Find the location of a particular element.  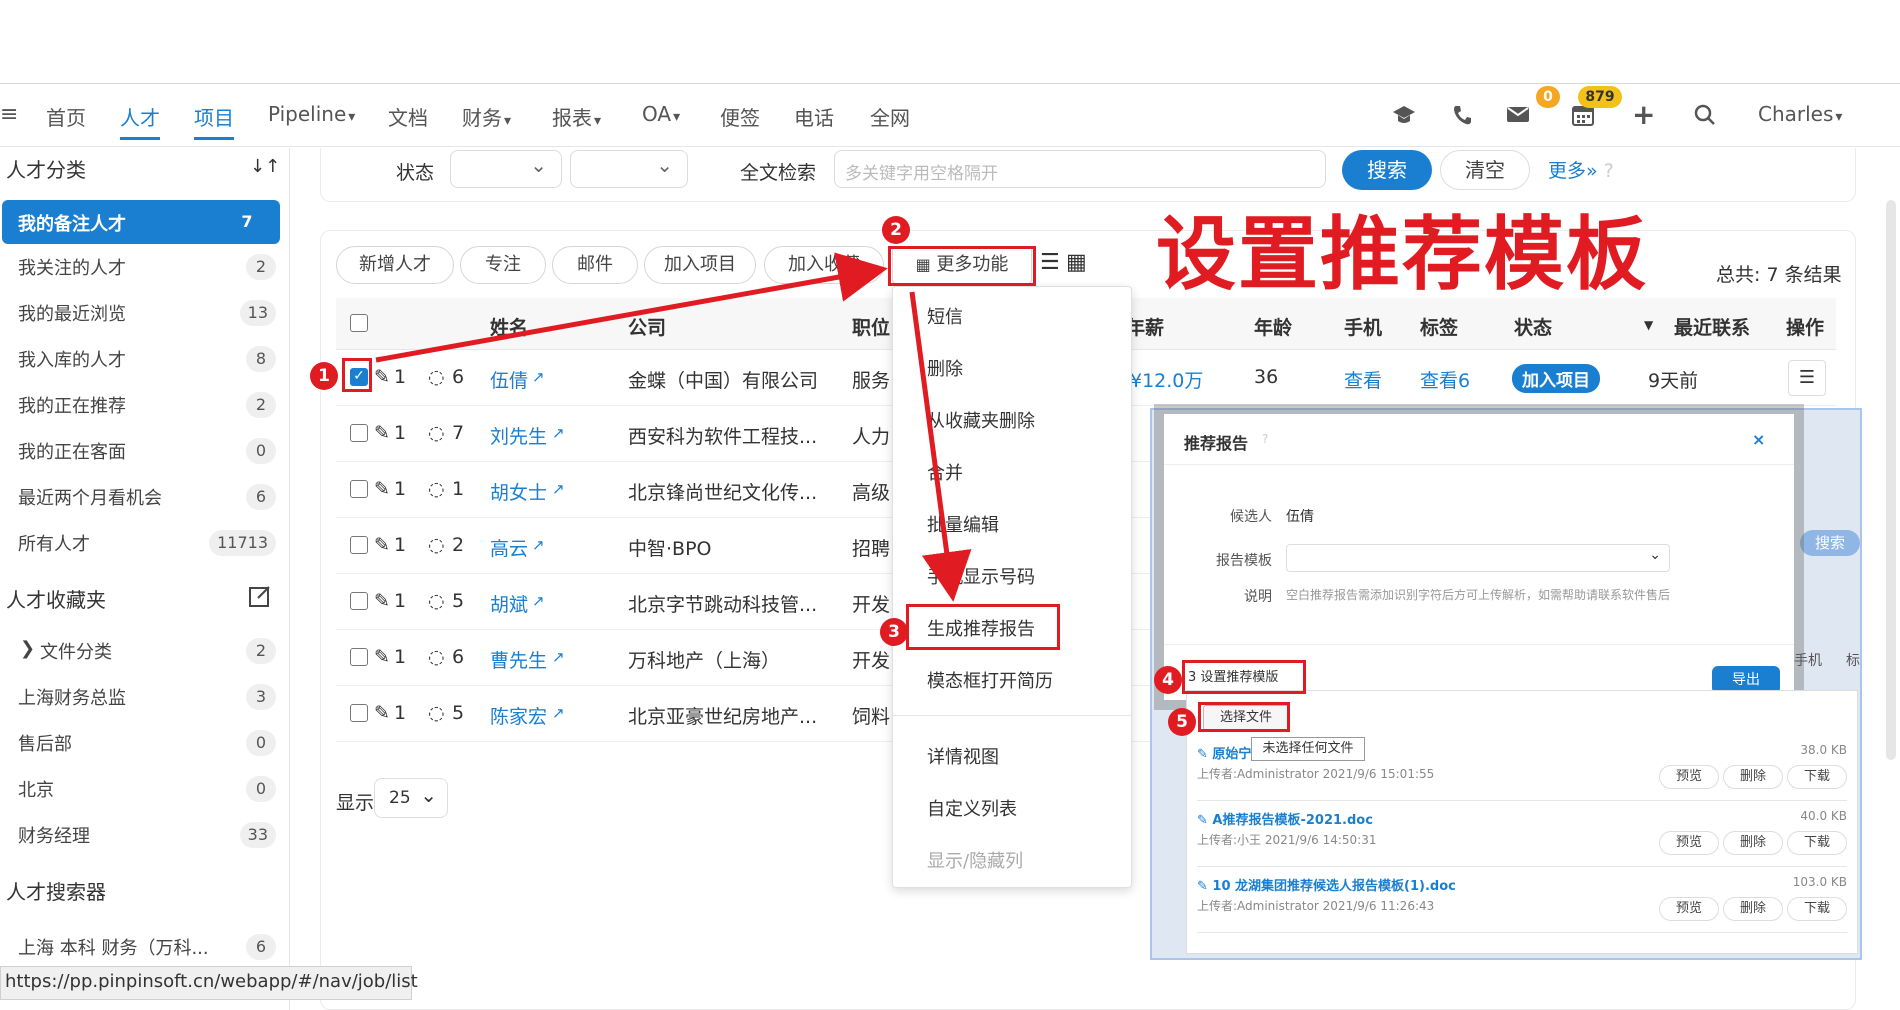

annotation-step-1: 1 is located at coordinates (324, 376).